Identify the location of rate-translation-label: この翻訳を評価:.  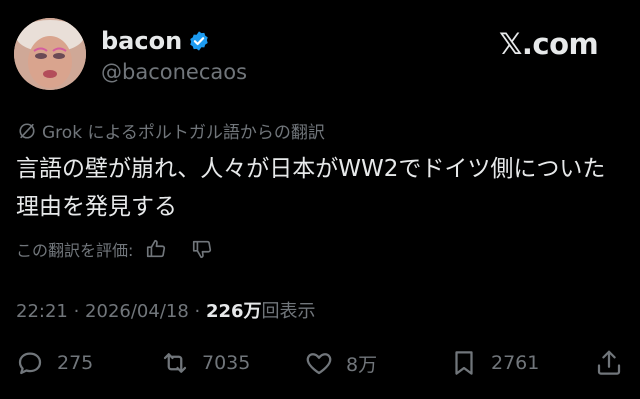
(75, 250).